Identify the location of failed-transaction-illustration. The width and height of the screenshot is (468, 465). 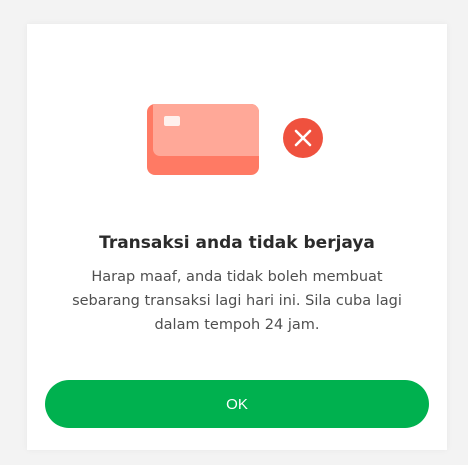
(247, 144).